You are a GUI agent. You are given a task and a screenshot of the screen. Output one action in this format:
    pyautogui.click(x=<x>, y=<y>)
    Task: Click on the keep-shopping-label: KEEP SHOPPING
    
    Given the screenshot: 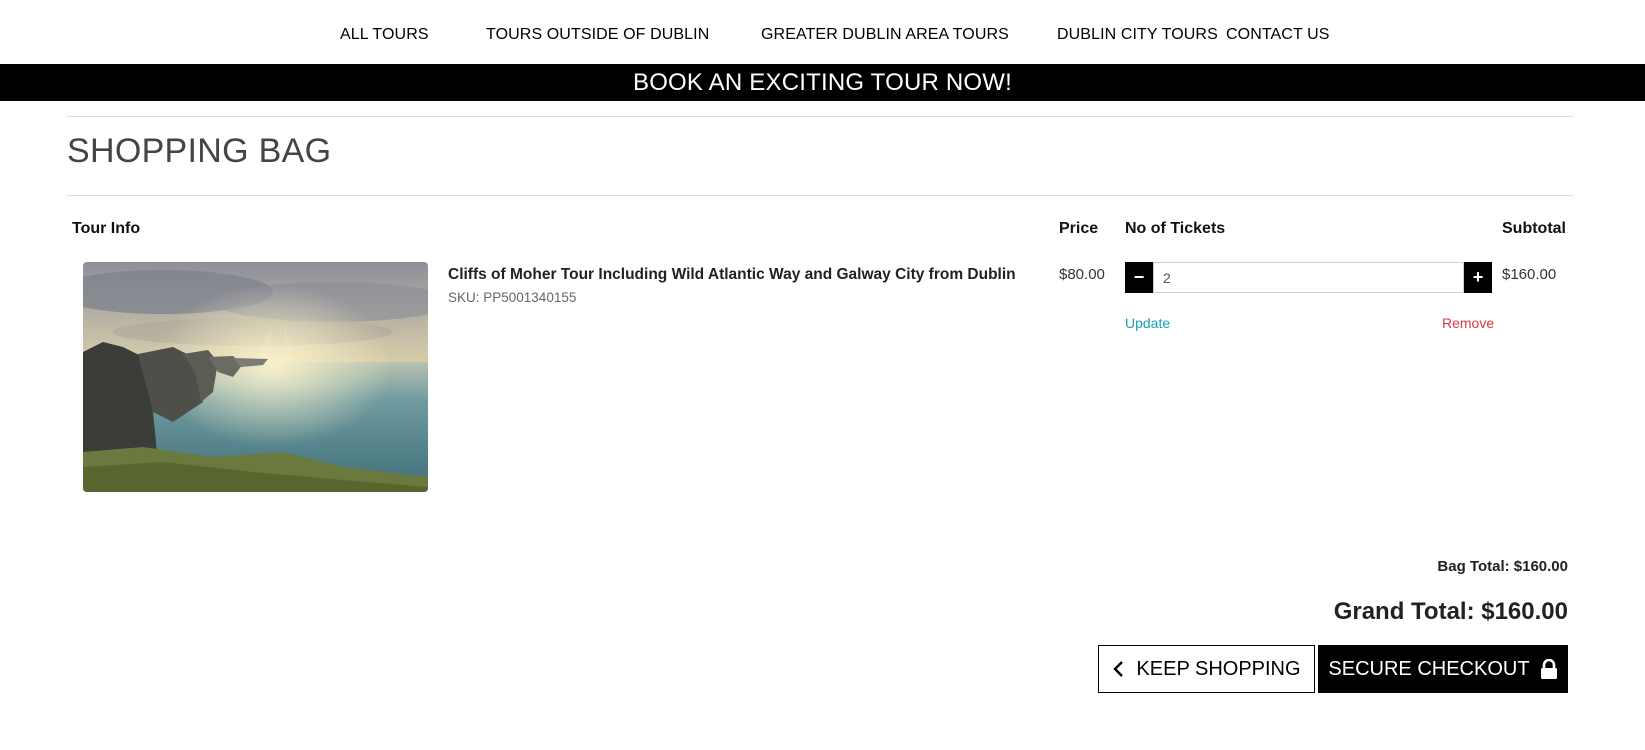 What is the action you would take?
    pyautogui.click(x=1218, y=668)
    